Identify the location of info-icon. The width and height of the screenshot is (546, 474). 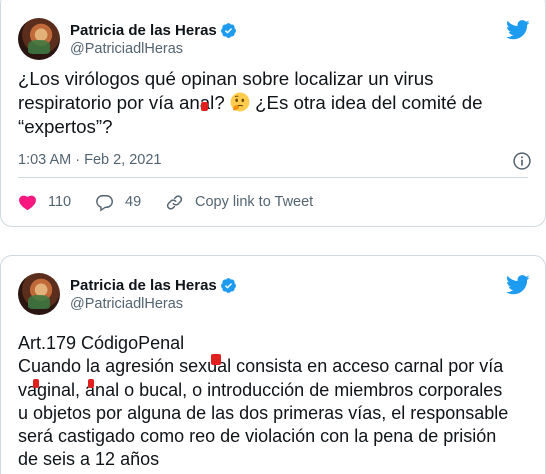
(522, 161).